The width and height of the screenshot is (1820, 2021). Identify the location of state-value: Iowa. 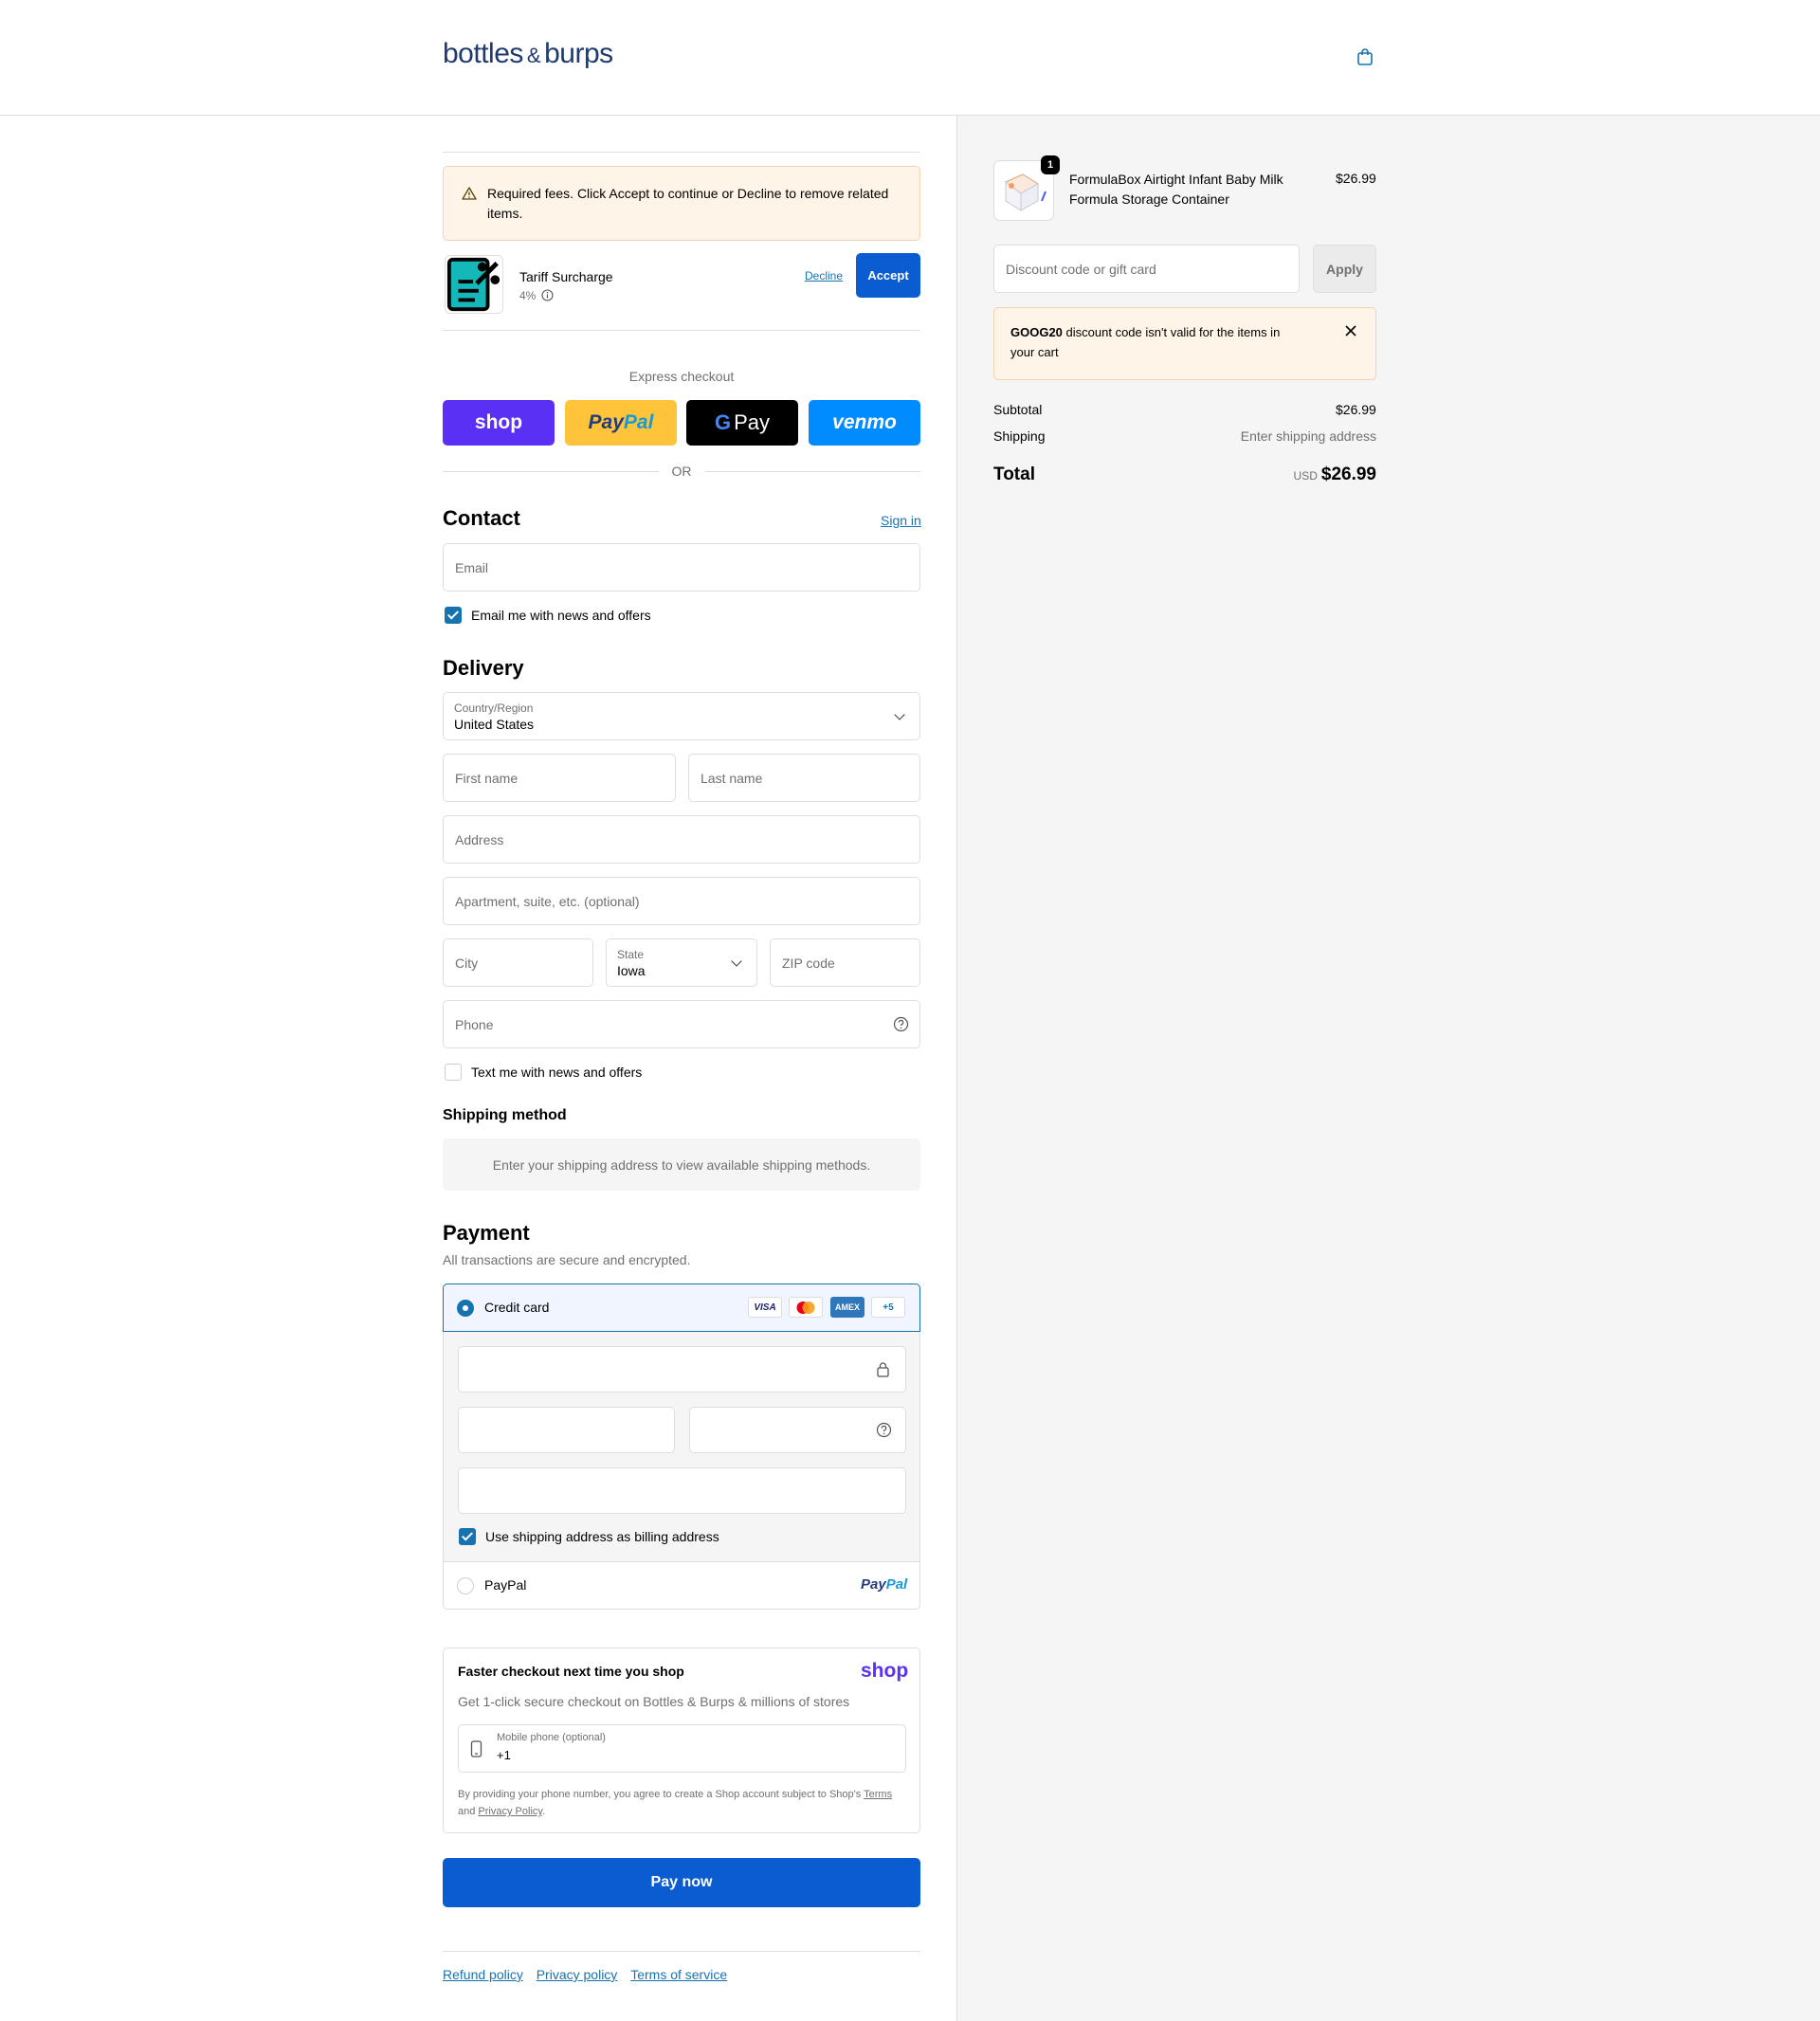
(631, 970).